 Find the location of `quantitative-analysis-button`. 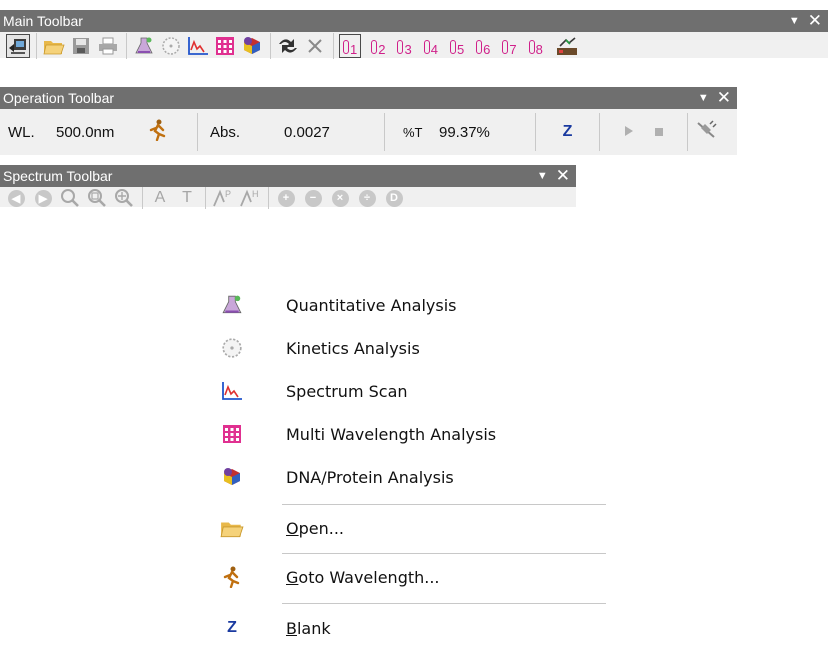

quantitative-analysis-button is located at coordinates (144, 46).